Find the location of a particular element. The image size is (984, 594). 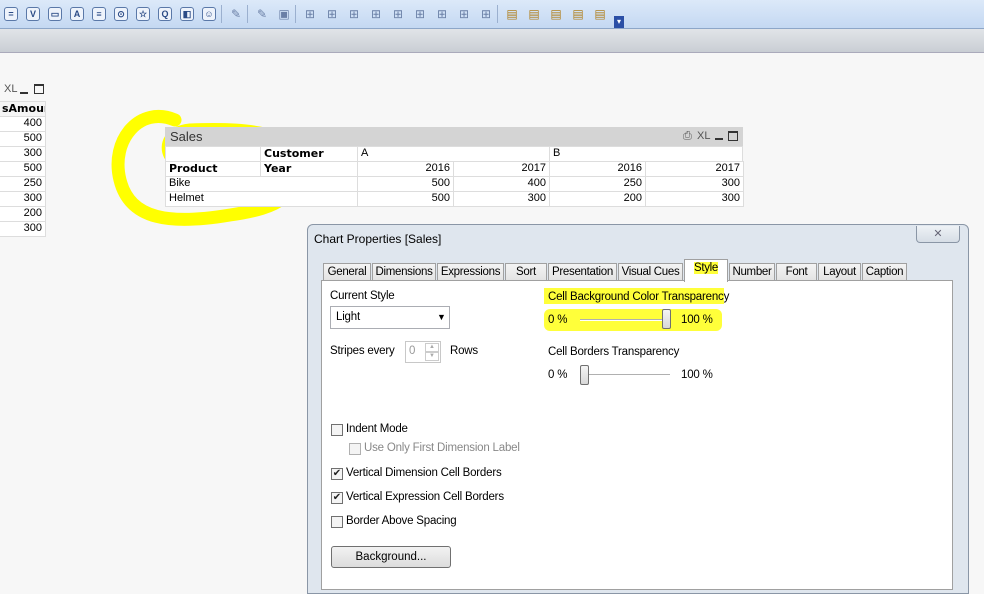

table-cell is located at coordinates (213, 154).